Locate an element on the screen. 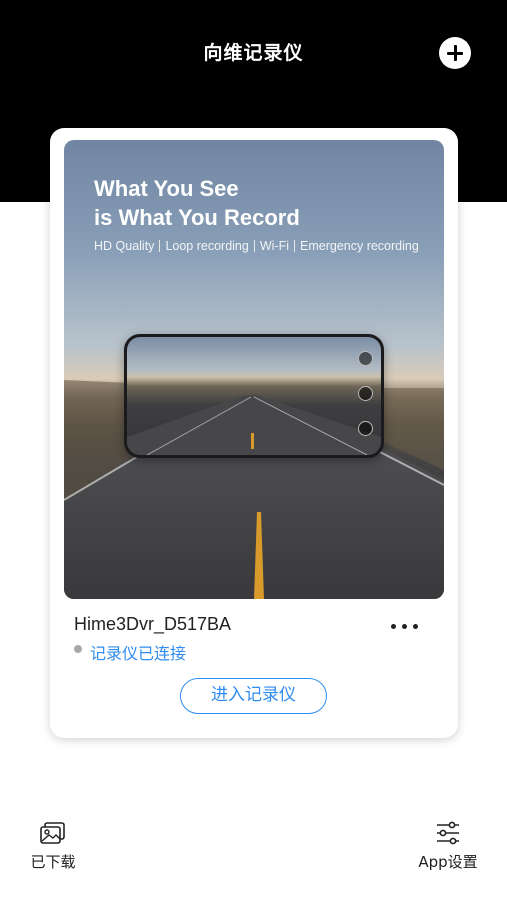 The width and height of the screenshot is (507, 900). feature-emergency-recording: Emergency recording is located at coordinates (359, 246).